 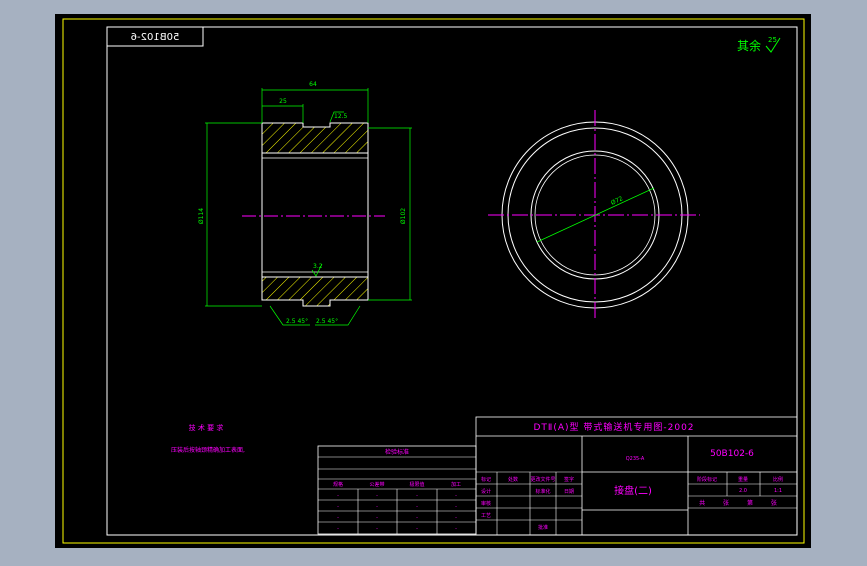 I want to click on spec-cell: 公差带, so click(x=376, y=484).